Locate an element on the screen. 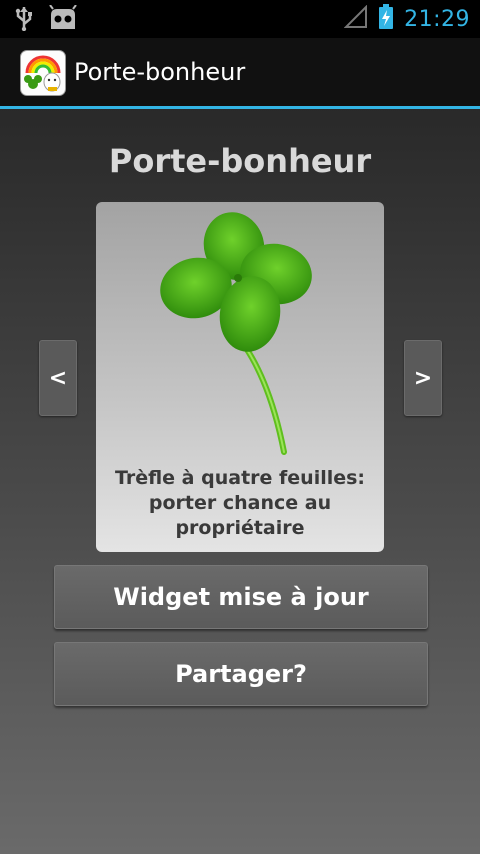  app-title: Porte-bonheur is located at coordinates (160, 72).